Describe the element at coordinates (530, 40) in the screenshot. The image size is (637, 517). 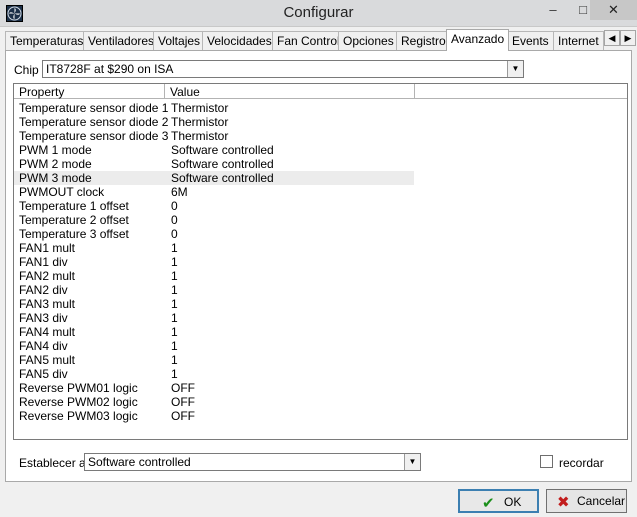
I see `tab-events: Events` at that location.